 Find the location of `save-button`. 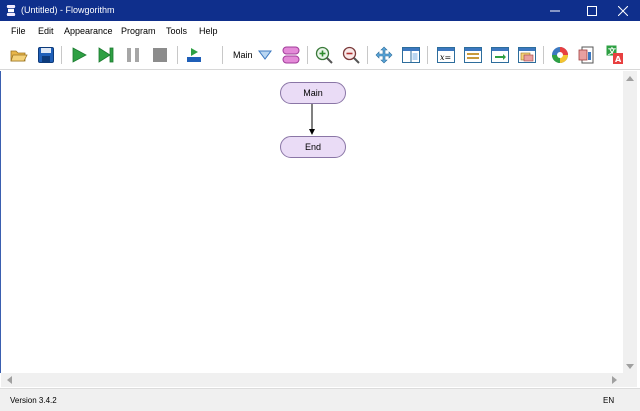

save-button is located at coordinates (46, 55).